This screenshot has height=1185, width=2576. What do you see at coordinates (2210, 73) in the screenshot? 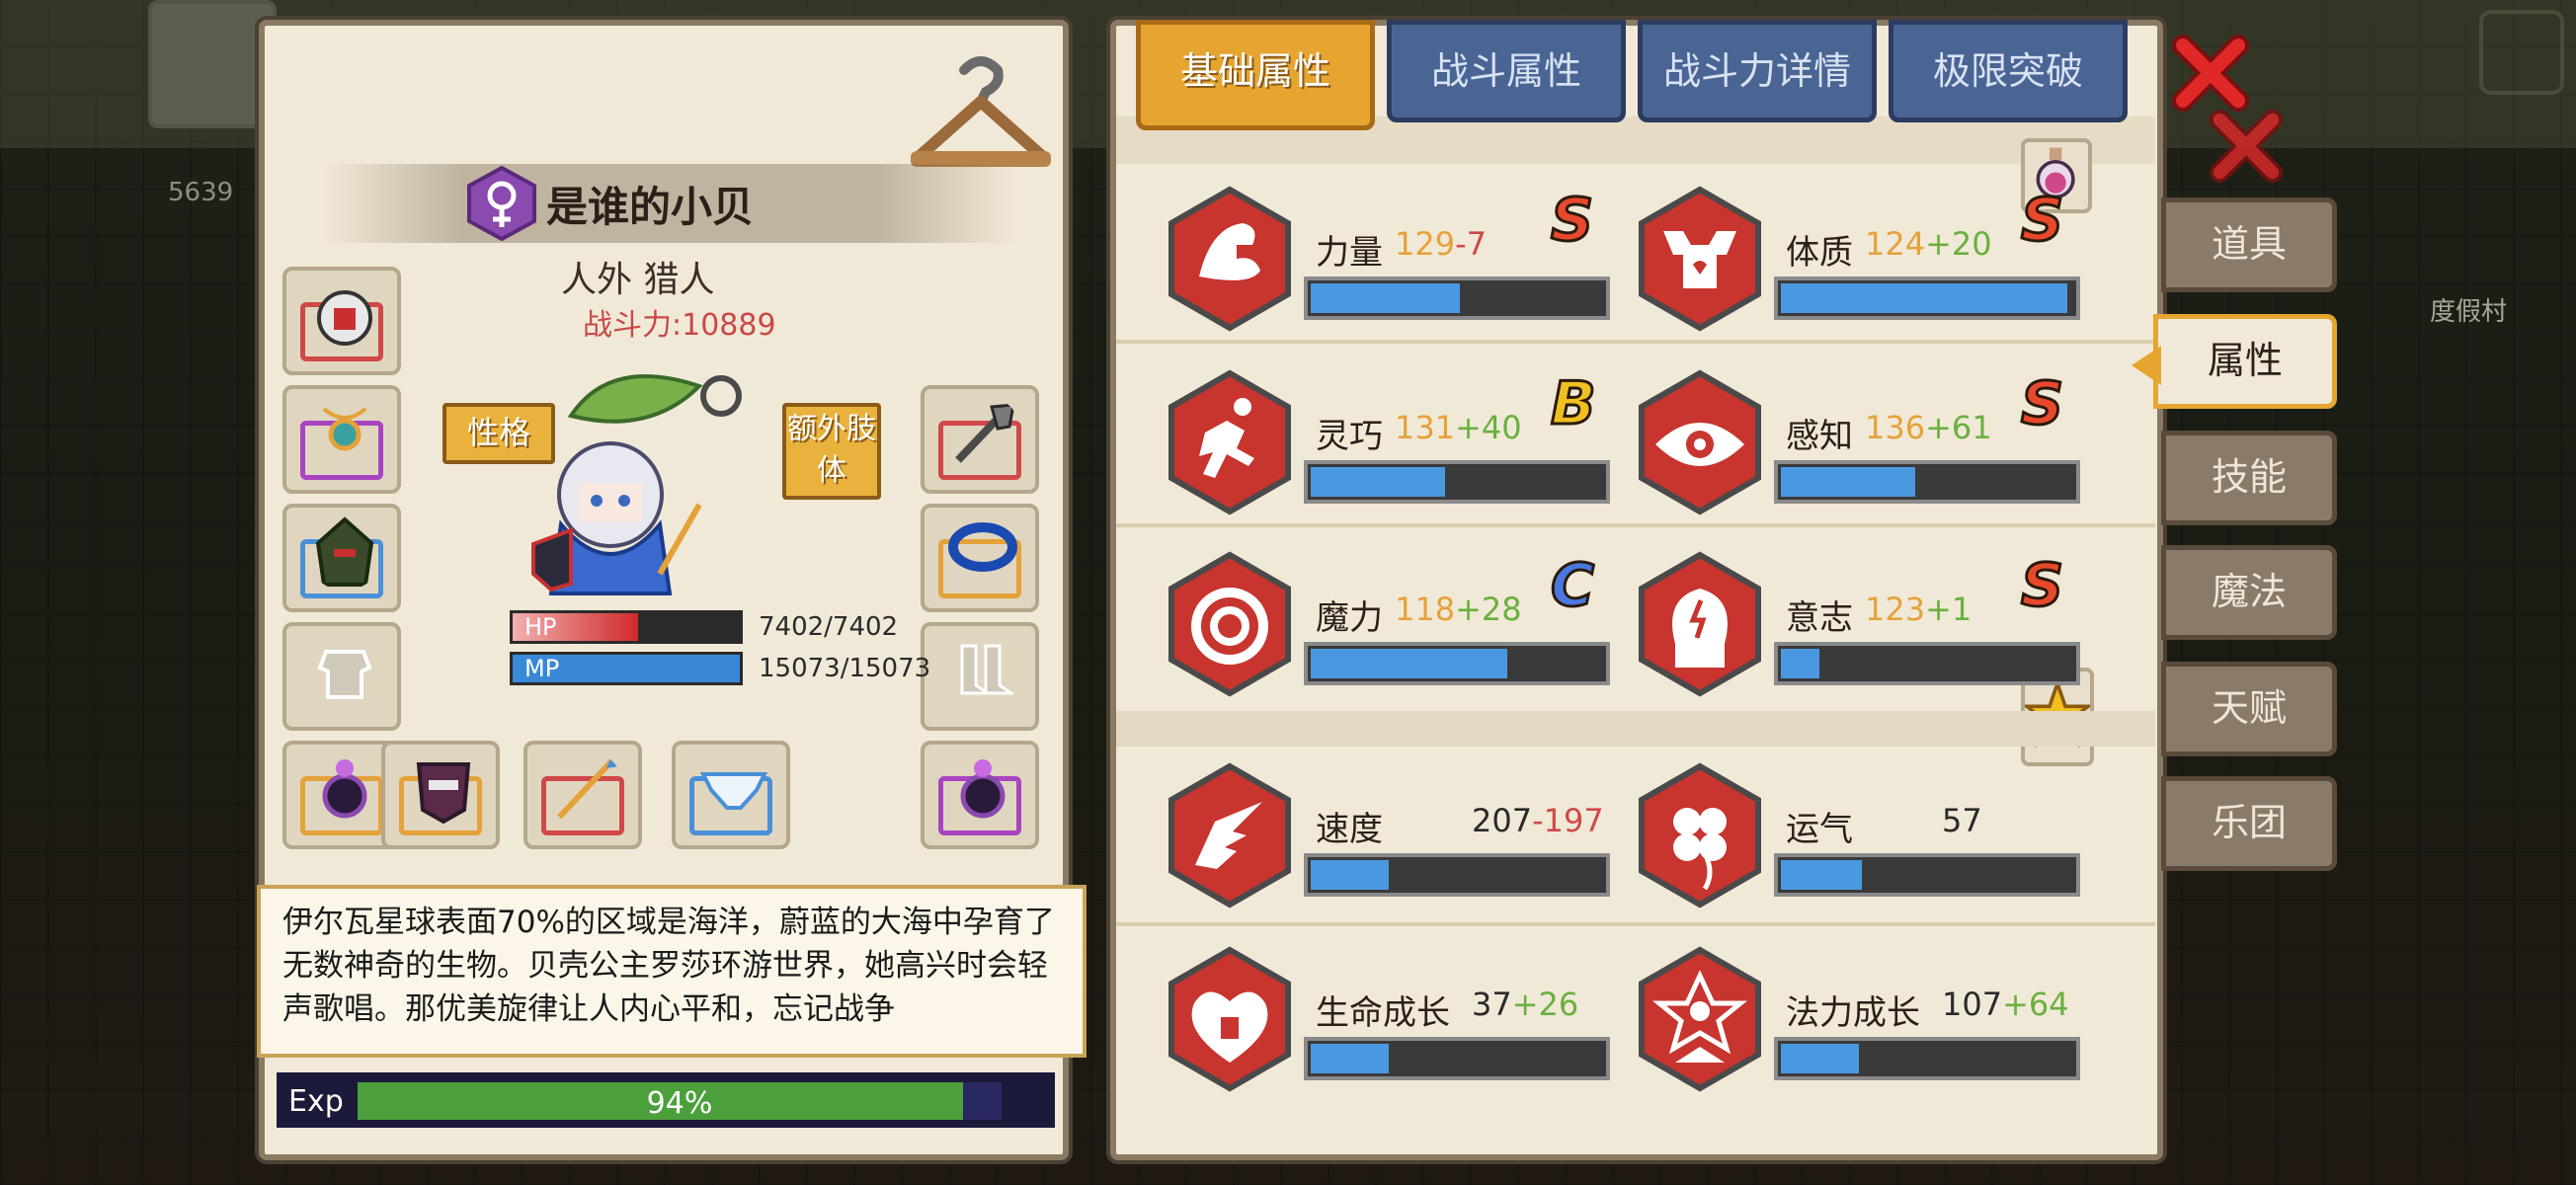
I see `close-icon` at bounding box center [2210, 73].